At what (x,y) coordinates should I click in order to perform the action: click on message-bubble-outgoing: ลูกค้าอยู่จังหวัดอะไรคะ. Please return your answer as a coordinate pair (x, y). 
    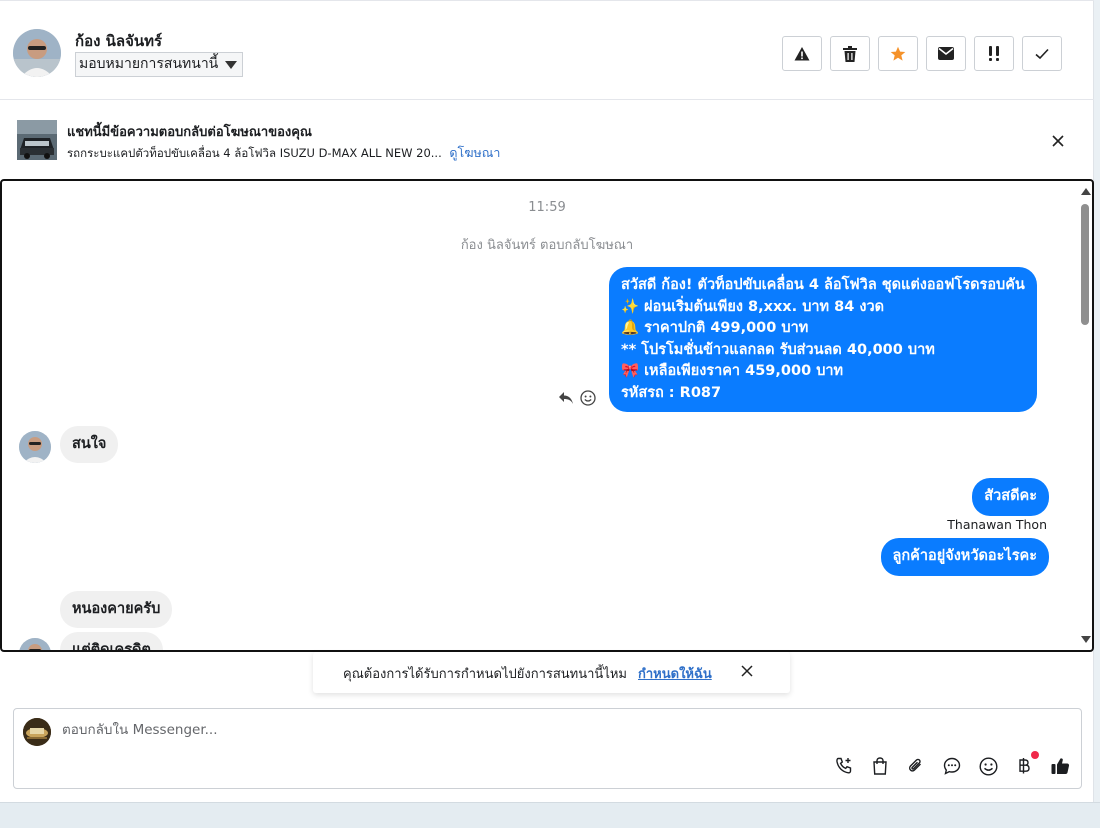
    Looking at the image, I should click on (964, 557).